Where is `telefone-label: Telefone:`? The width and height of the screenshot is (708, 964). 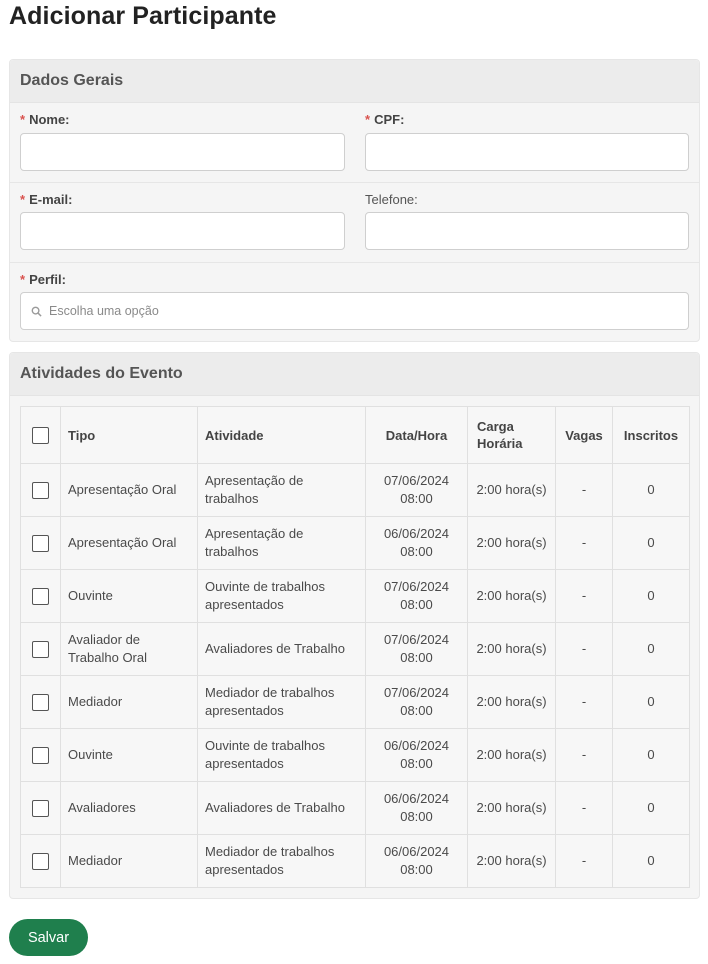 telefone-label: Telefone: is located at coordinates (391, 200).